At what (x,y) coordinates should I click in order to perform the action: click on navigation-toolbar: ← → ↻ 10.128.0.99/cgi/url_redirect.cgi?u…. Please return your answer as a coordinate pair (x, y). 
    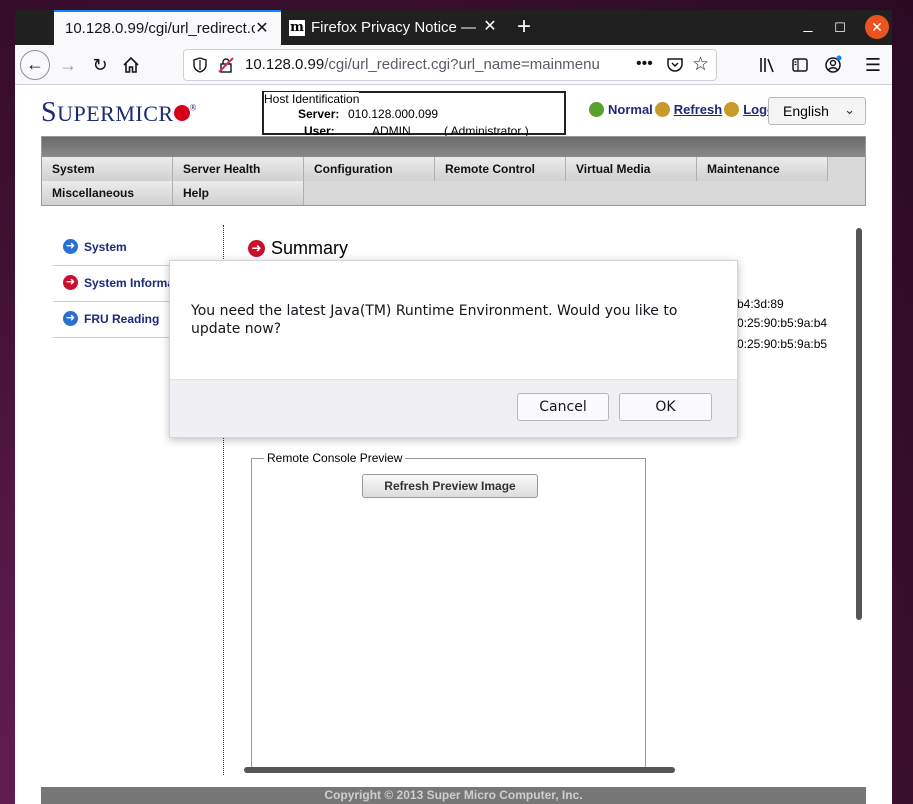
    Looking at the image, I should click on (453, 65).